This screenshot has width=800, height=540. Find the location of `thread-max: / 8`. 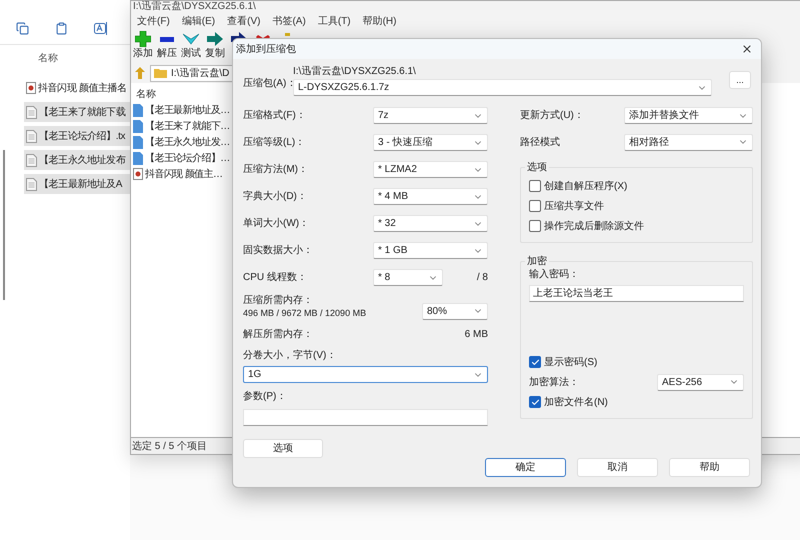

thread-max: / 8 is located at coordinates (482, 278).